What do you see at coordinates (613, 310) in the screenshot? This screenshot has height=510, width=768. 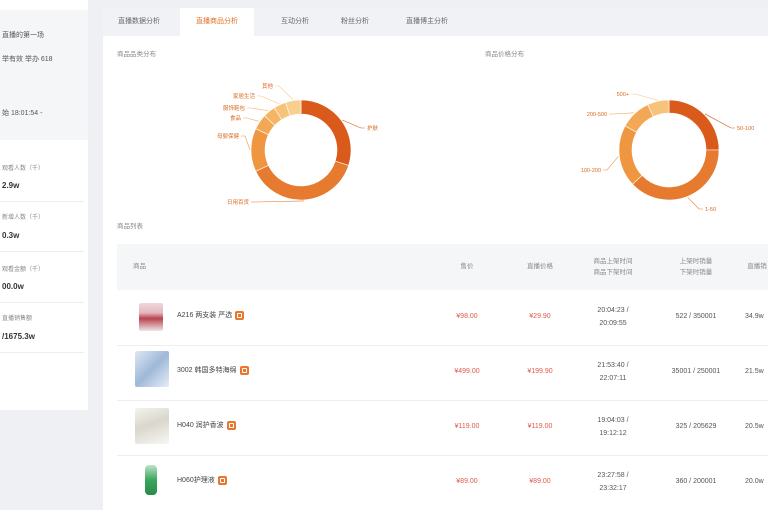 I see `time-on-cell: 20:04:23 /` at bounding box center [613, 310].